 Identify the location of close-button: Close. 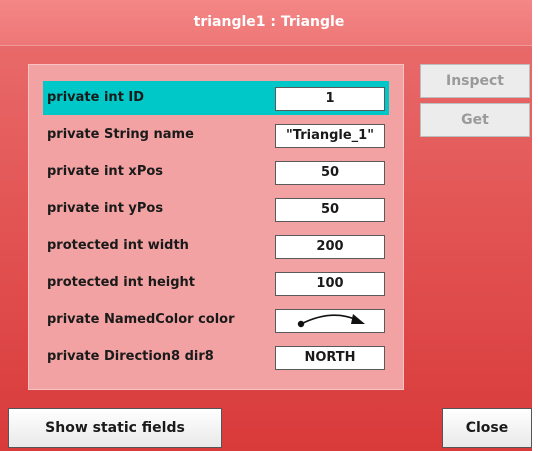
(487, 428).